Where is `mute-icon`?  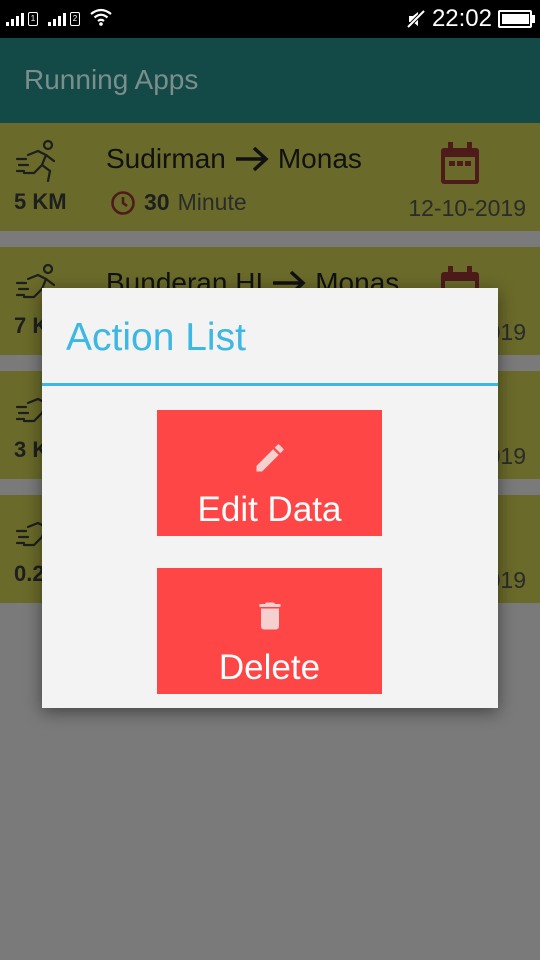 mute-icon is located at coordinates (416, 19).